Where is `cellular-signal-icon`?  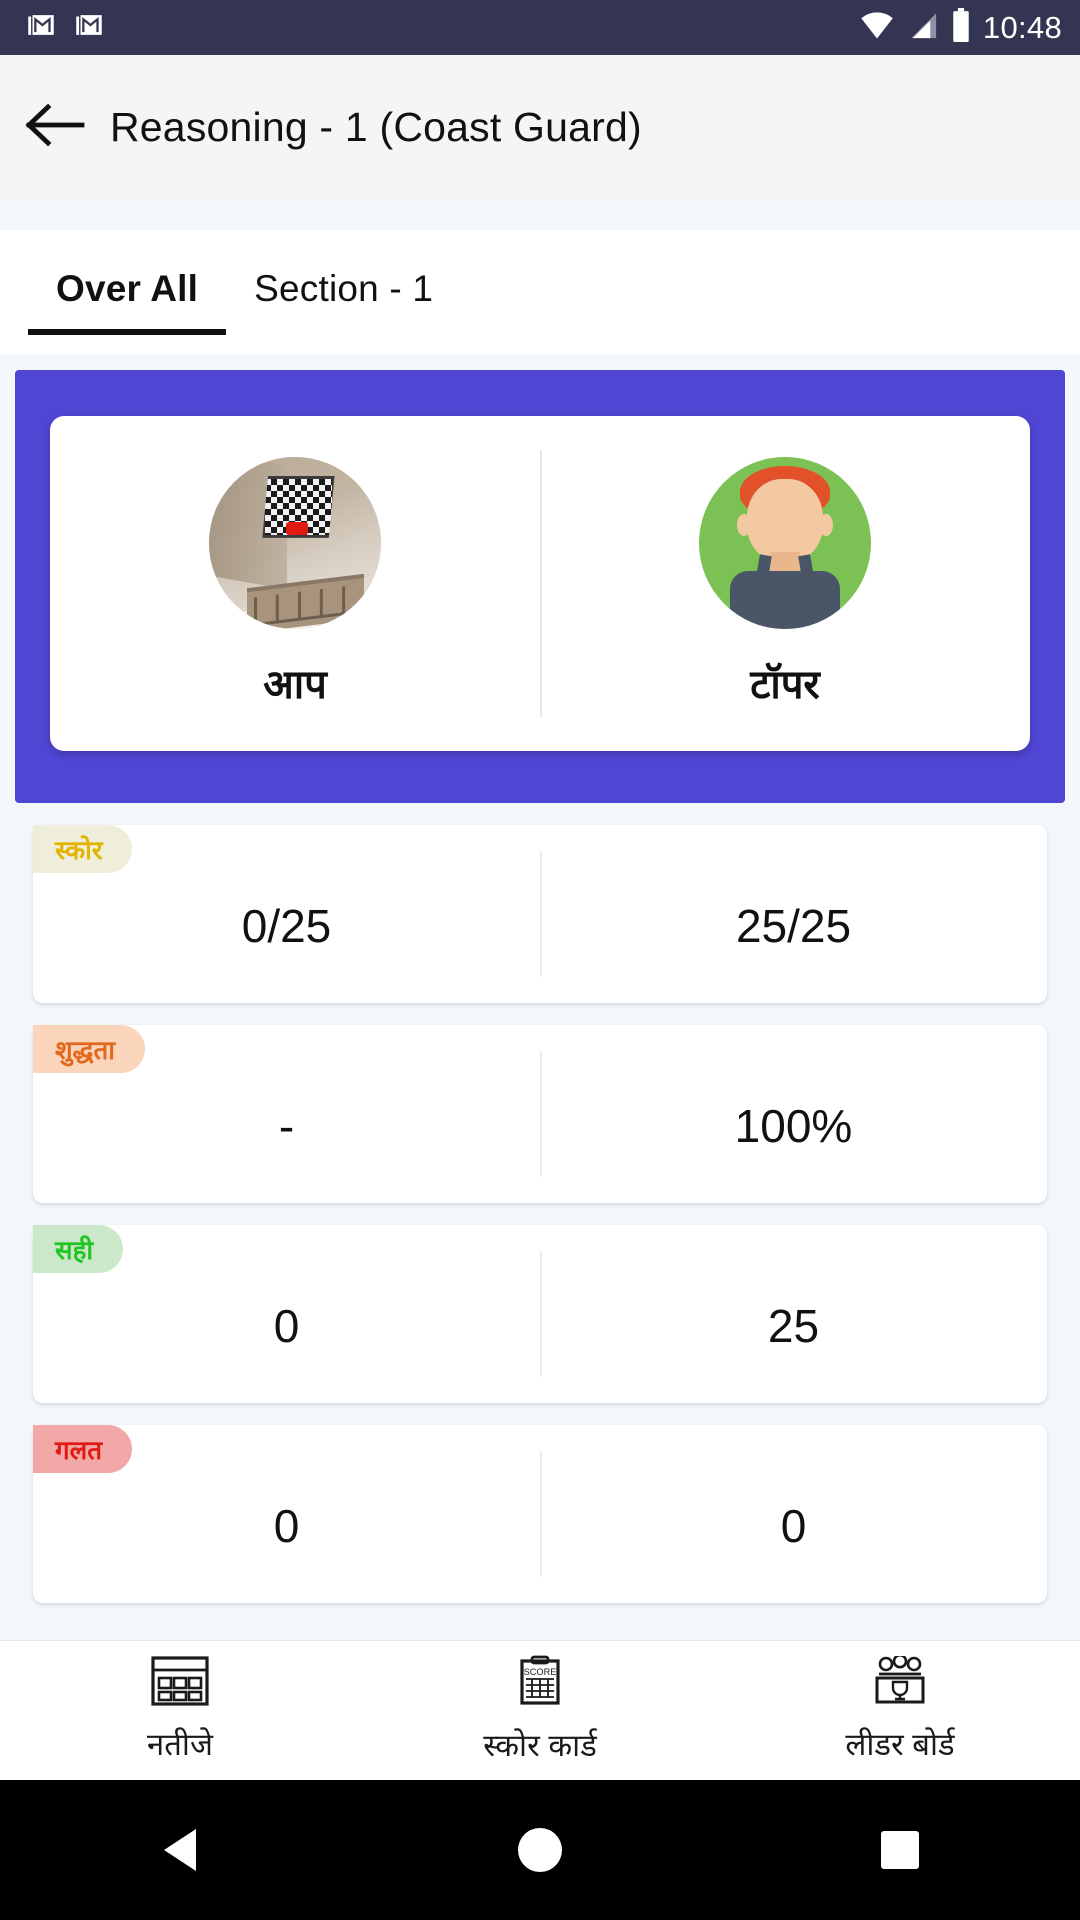
cellular-signal-icon is located at coordinates (923, 27).